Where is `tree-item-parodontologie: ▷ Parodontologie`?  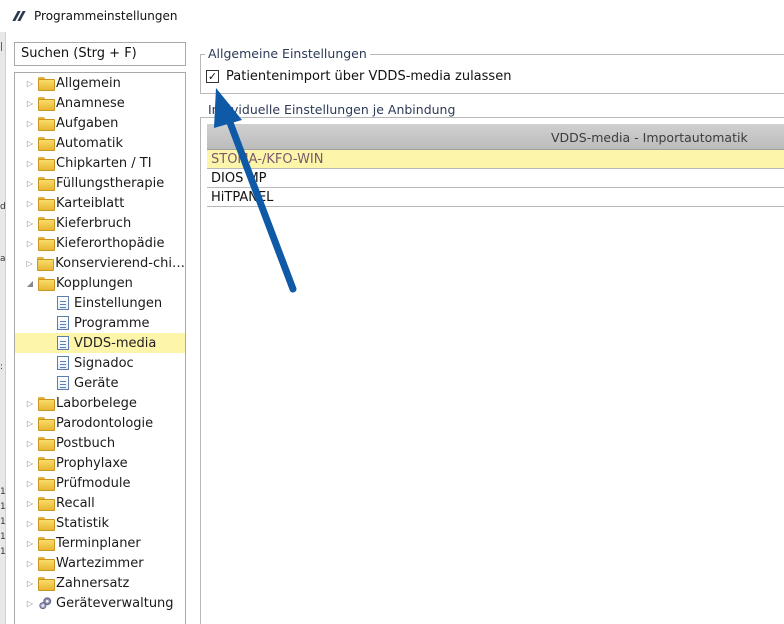
tree-item-parodontologie: ▷ Parodontologie is located at coordinates (100, 423).